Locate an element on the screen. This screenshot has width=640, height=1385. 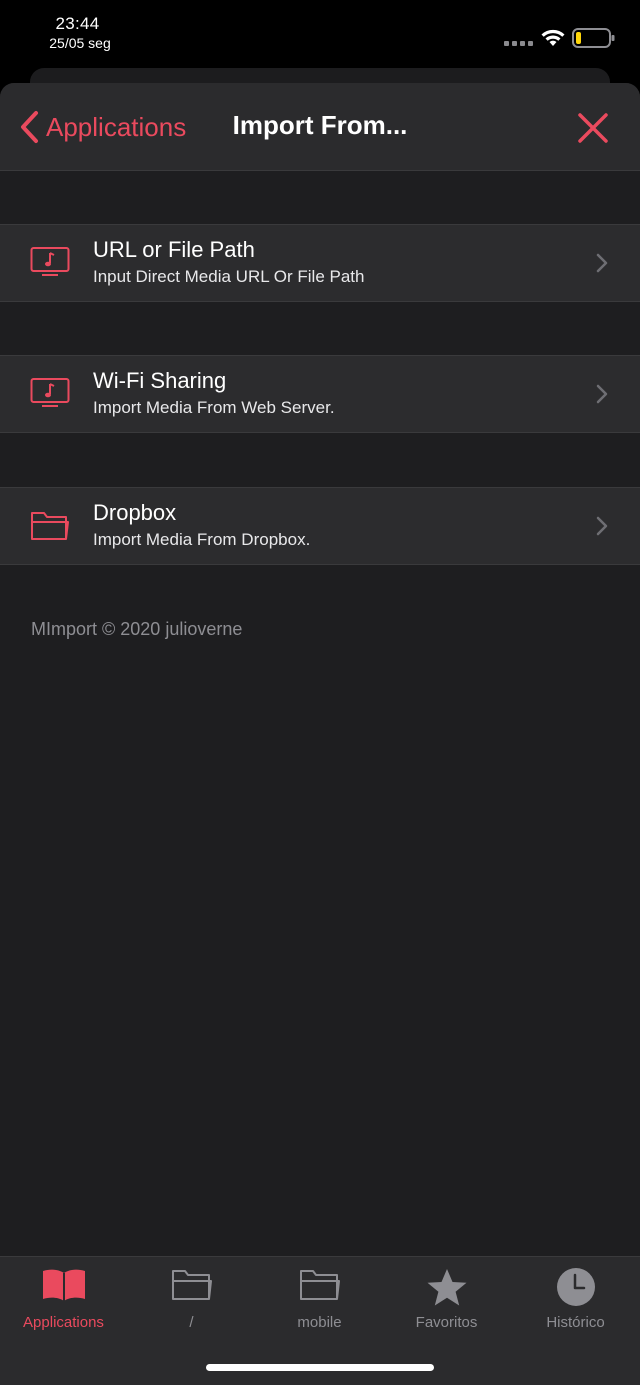
tab-favoritos: Favoritos is located at coordinates (446, 1302).